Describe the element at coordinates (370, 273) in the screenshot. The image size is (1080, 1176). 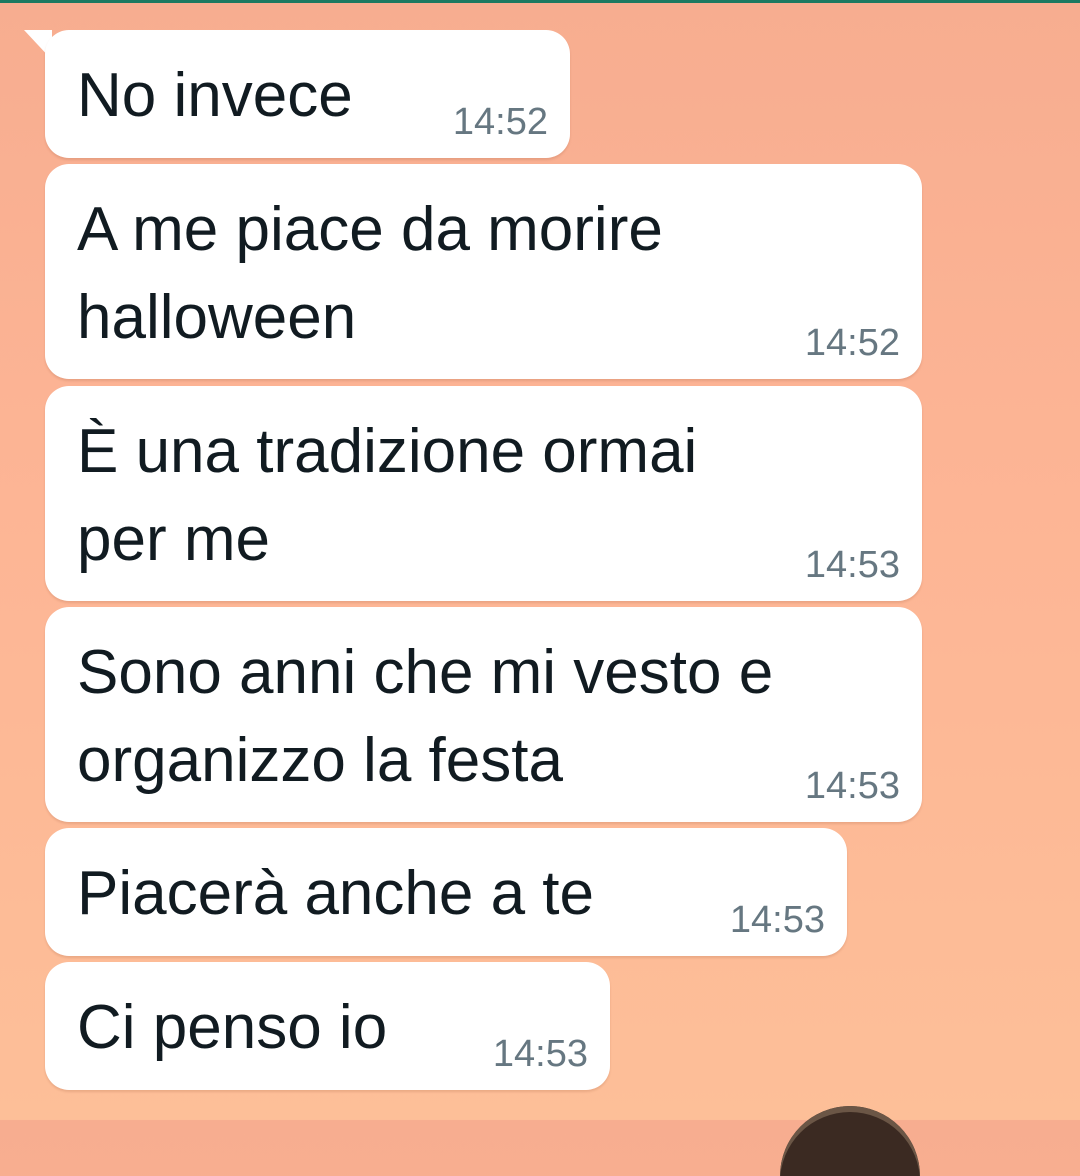
I see `message-text: A me piace da morire halloween` at that location.